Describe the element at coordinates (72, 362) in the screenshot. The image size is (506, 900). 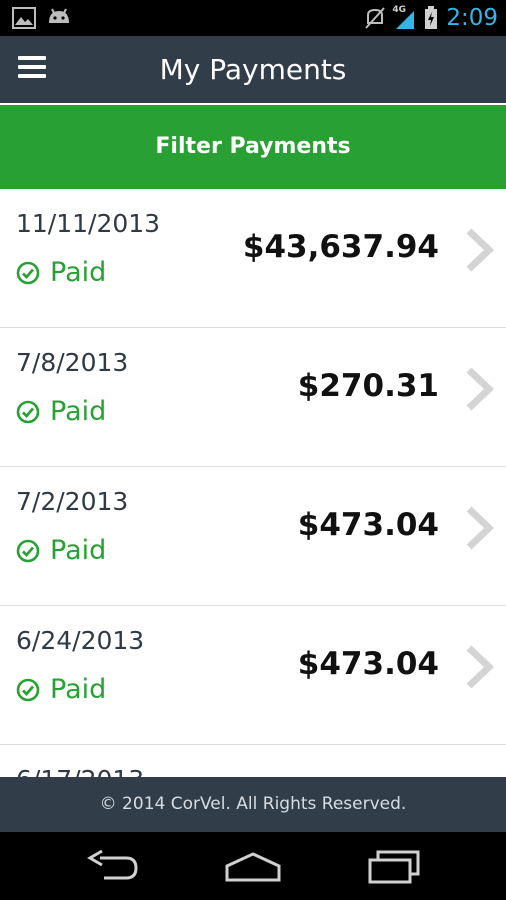
I see `payment-date: 7/8/2013` at that location.